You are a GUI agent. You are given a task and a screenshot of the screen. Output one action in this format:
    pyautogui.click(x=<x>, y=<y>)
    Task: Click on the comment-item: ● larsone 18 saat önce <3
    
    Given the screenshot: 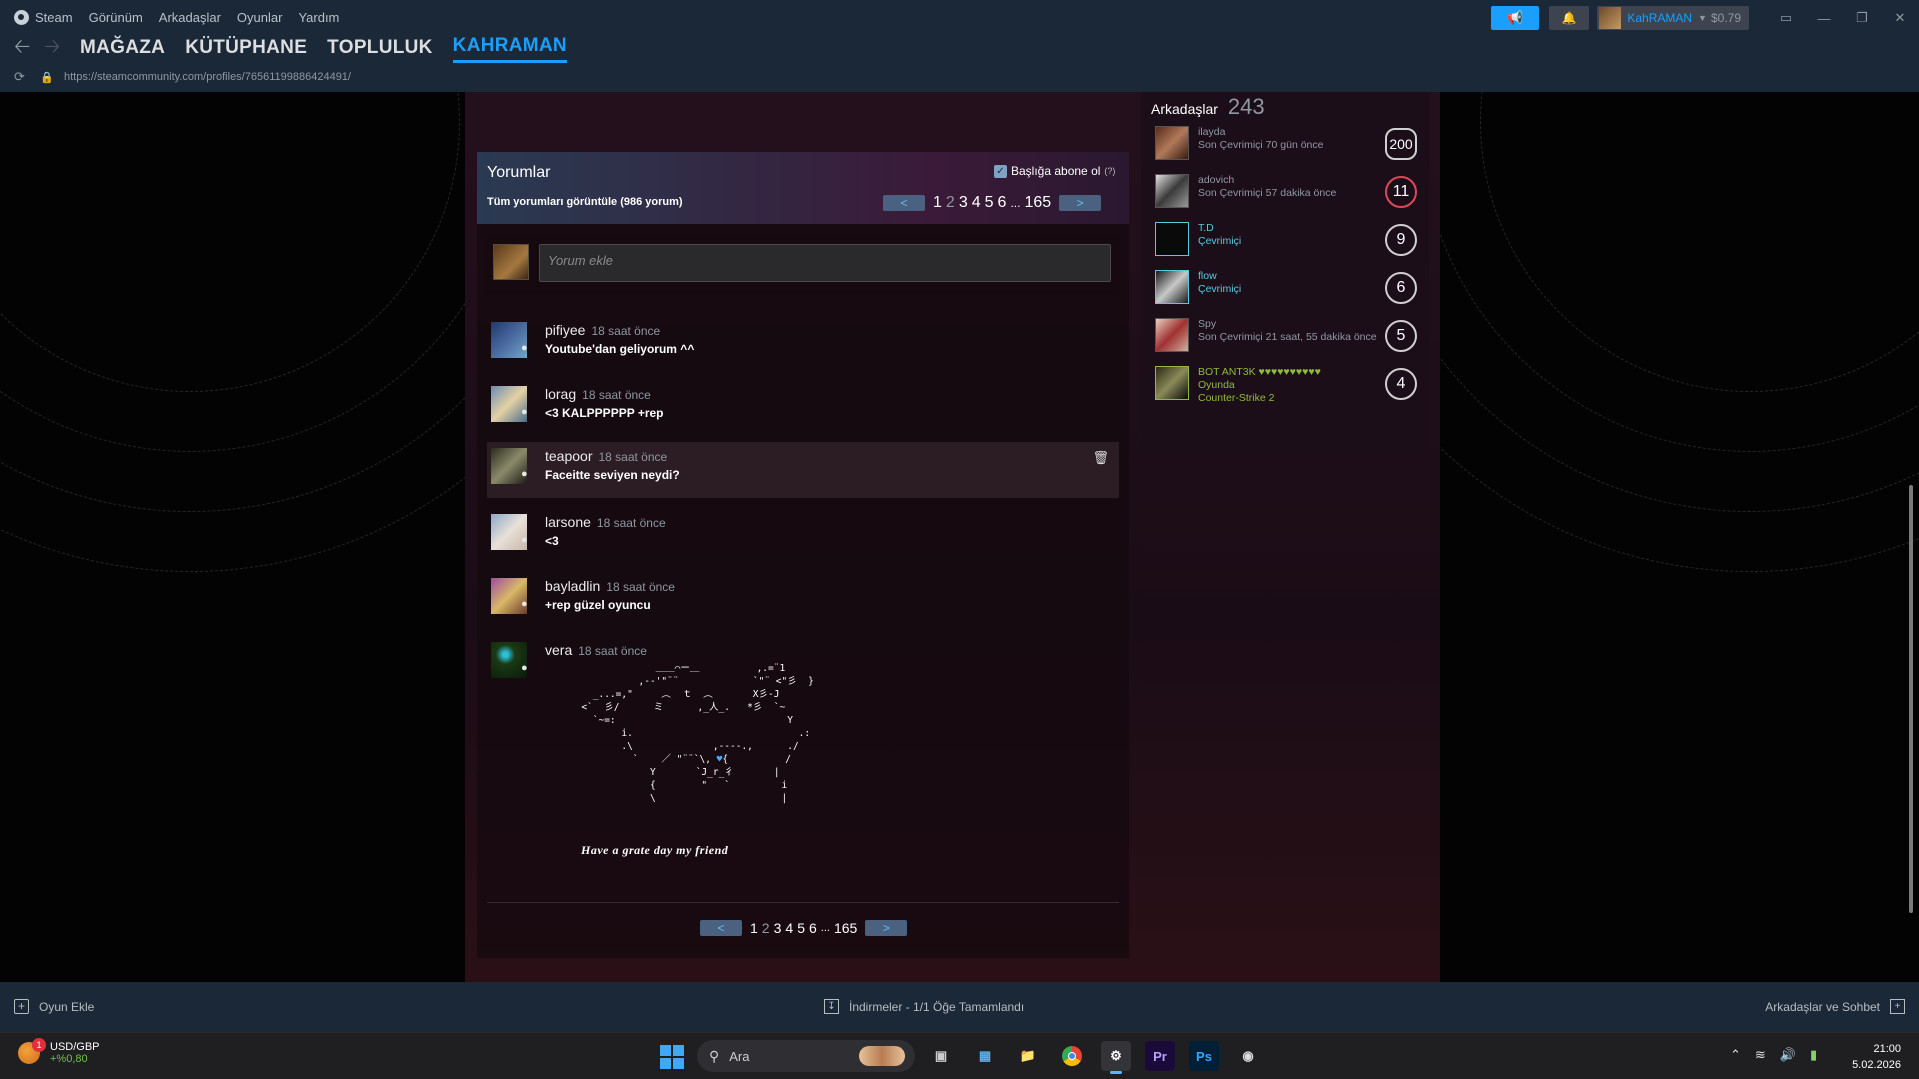 What is the action you would take?
    pyautogui.click(x=803, y=534)
    